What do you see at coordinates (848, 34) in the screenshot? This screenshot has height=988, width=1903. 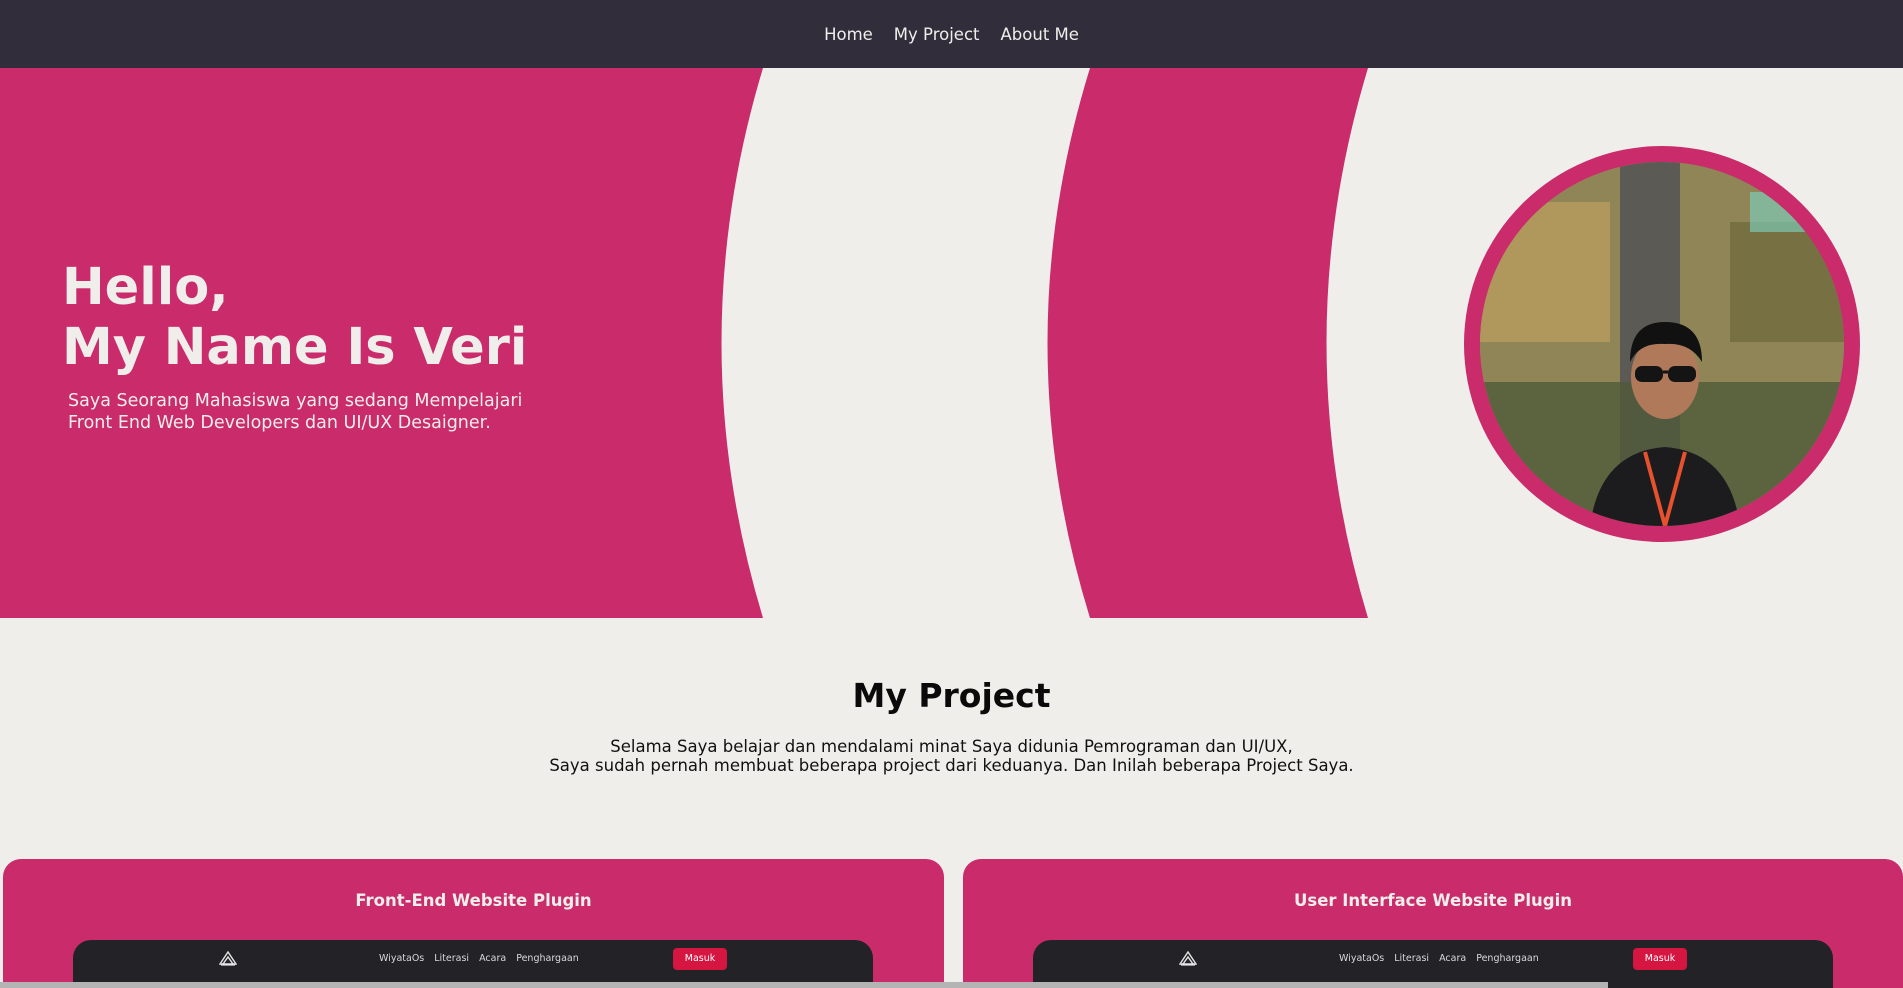 I see `nav-home: Home` at bounding box center [848, 34].